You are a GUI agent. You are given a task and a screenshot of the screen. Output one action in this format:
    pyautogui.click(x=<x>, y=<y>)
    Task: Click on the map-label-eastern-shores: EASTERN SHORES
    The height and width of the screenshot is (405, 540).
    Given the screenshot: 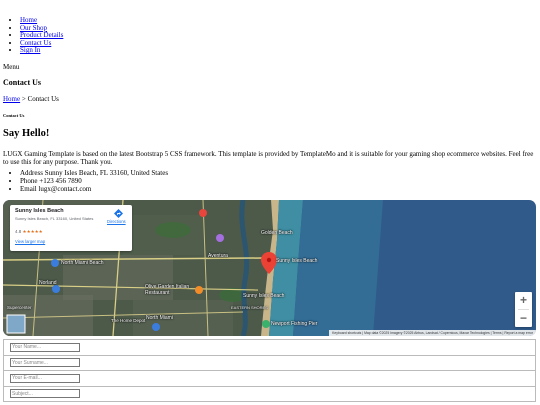 What is the action you would take?
    pyautogui.click(x=249, y=307)
    